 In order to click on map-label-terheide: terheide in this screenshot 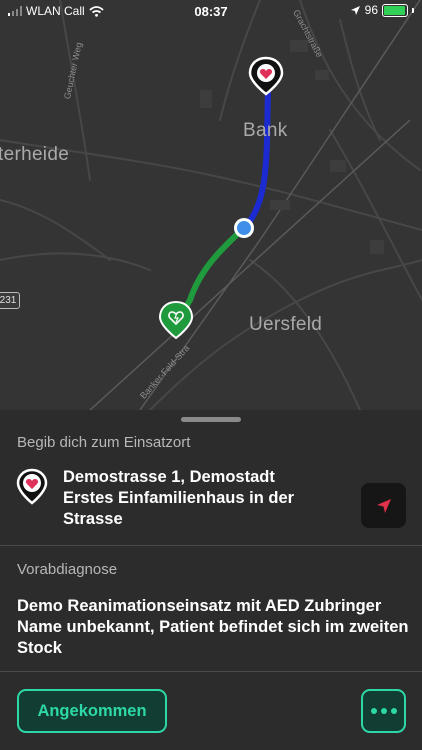, I will do `click(35, 154)`.